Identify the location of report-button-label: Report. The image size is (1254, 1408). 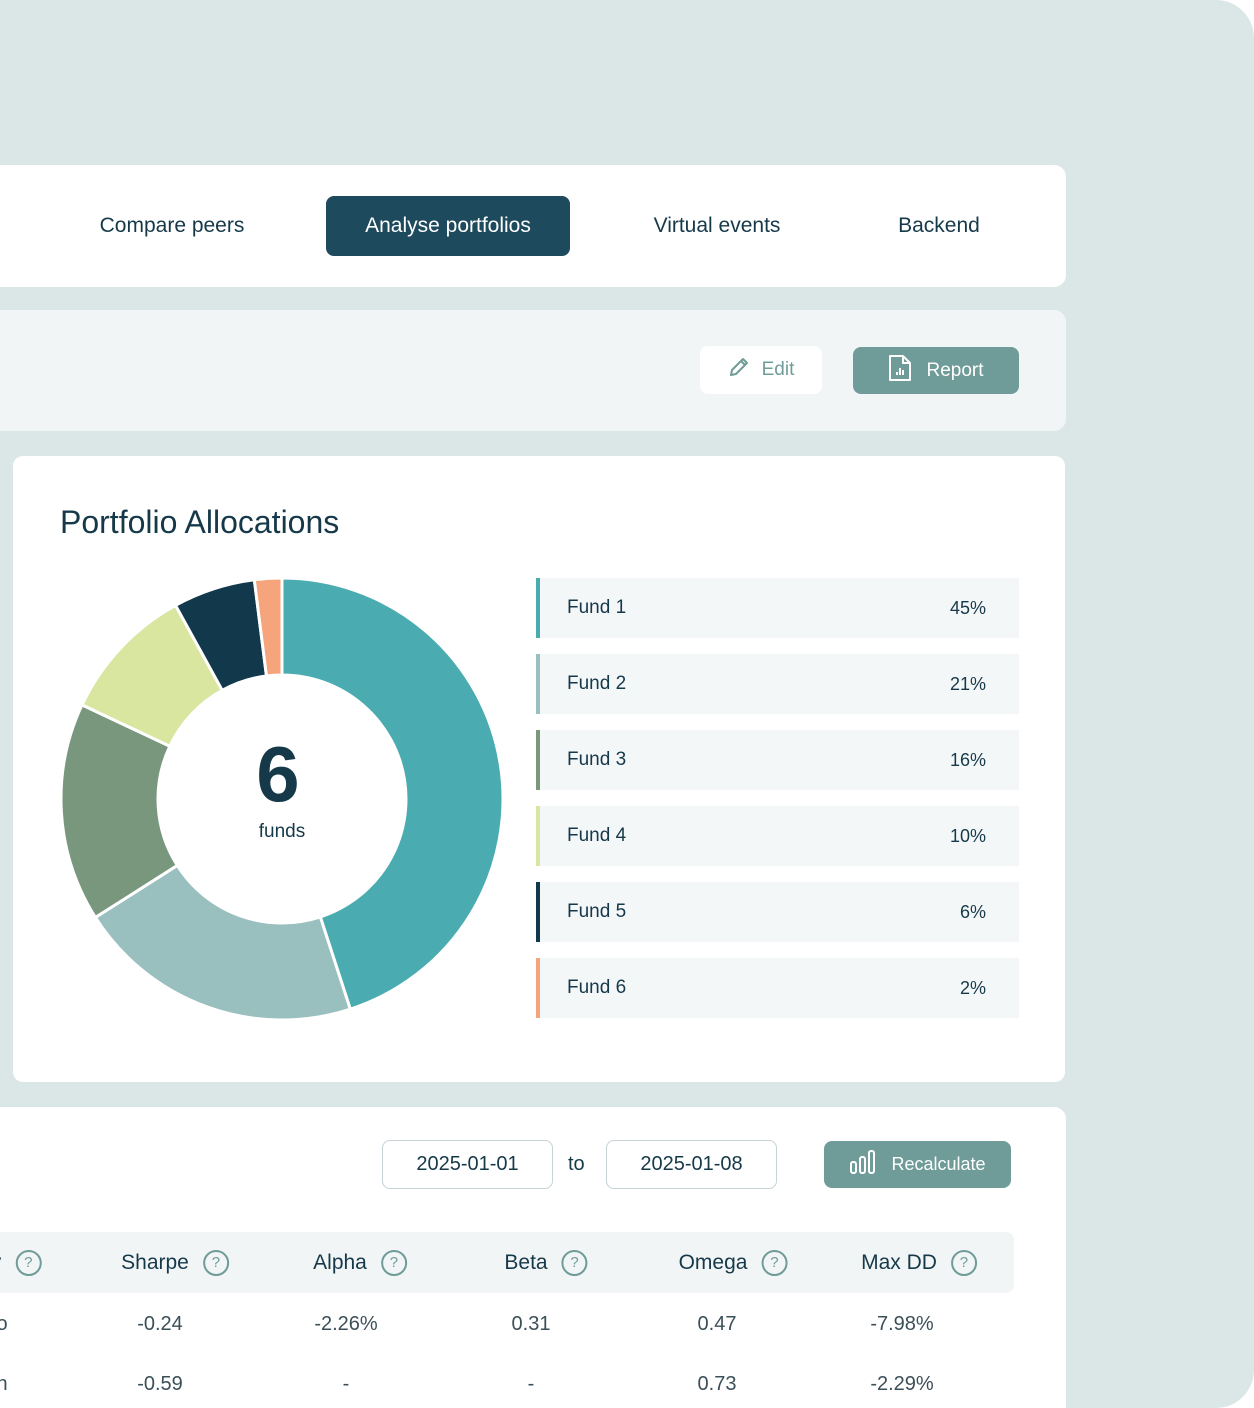
(955, 370).